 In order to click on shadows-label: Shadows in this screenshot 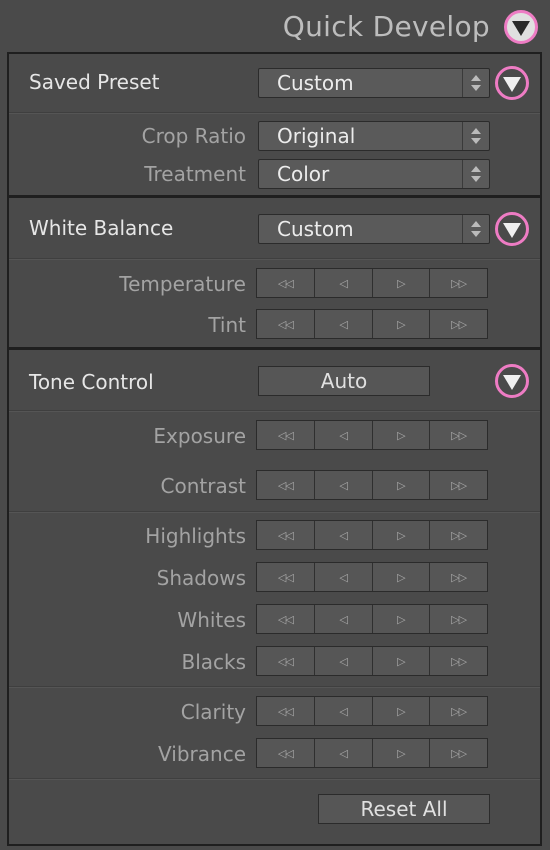, I will do `click(201, 578)`.